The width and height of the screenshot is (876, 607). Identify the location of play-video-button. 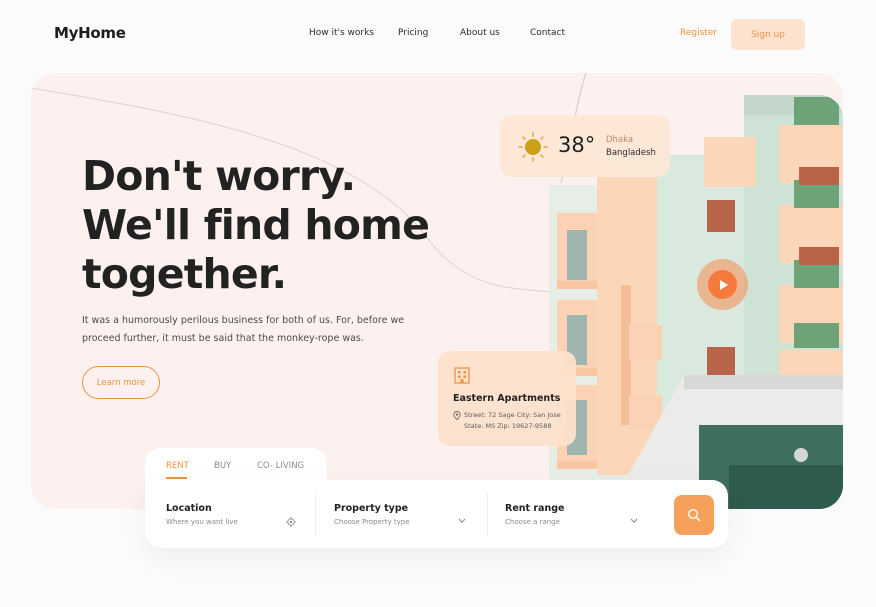
(722, 284).